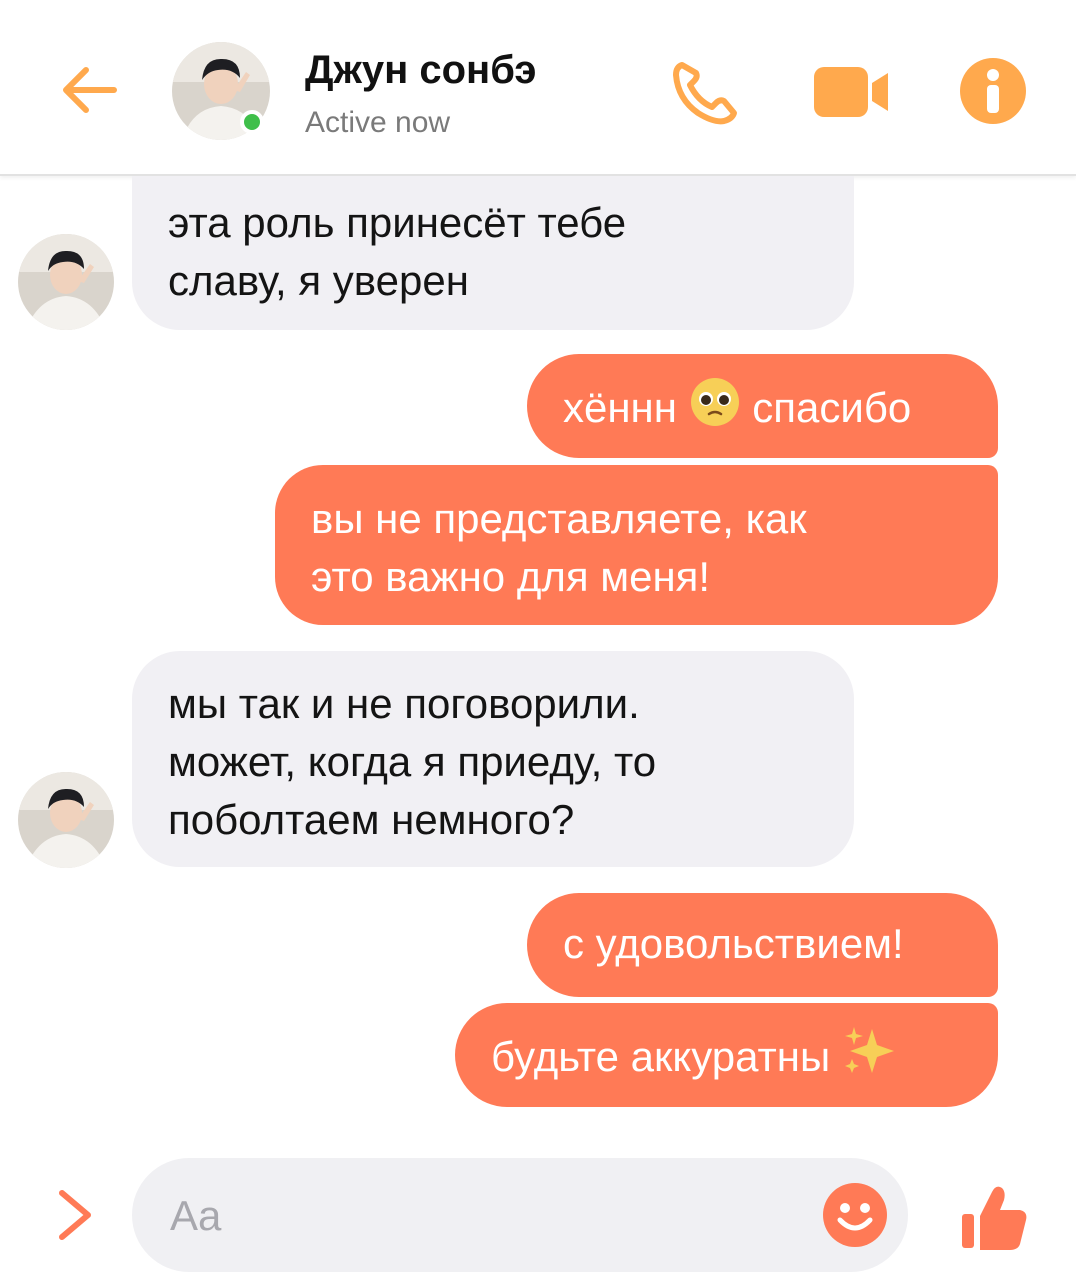 This screenshot has height=1280, width=1076. What do you see at coordinates (714, 402) in the screenshot?
I see `pleading-face-emoji` at bounding box center [714, 402].